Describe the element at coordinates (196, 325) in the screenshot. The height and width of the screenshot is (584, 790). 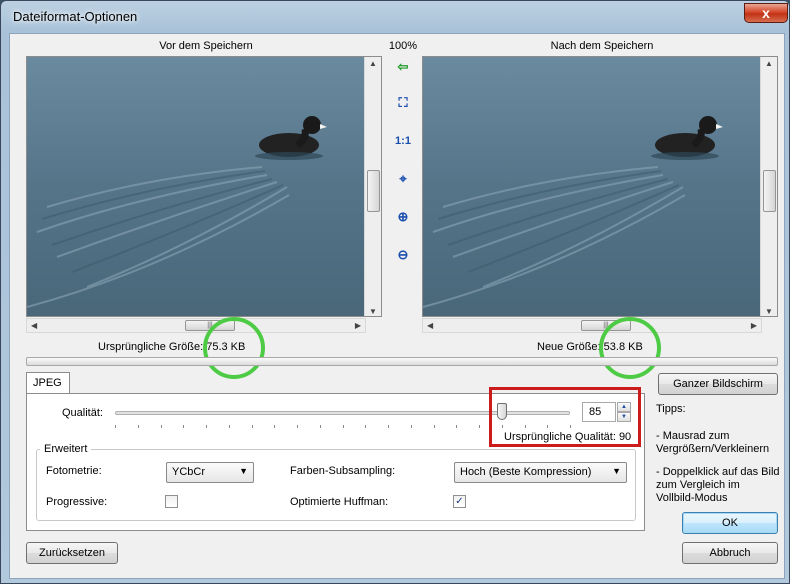
I see `before-horizontal-scrollbar: ◀ ||| ▶` at that location.